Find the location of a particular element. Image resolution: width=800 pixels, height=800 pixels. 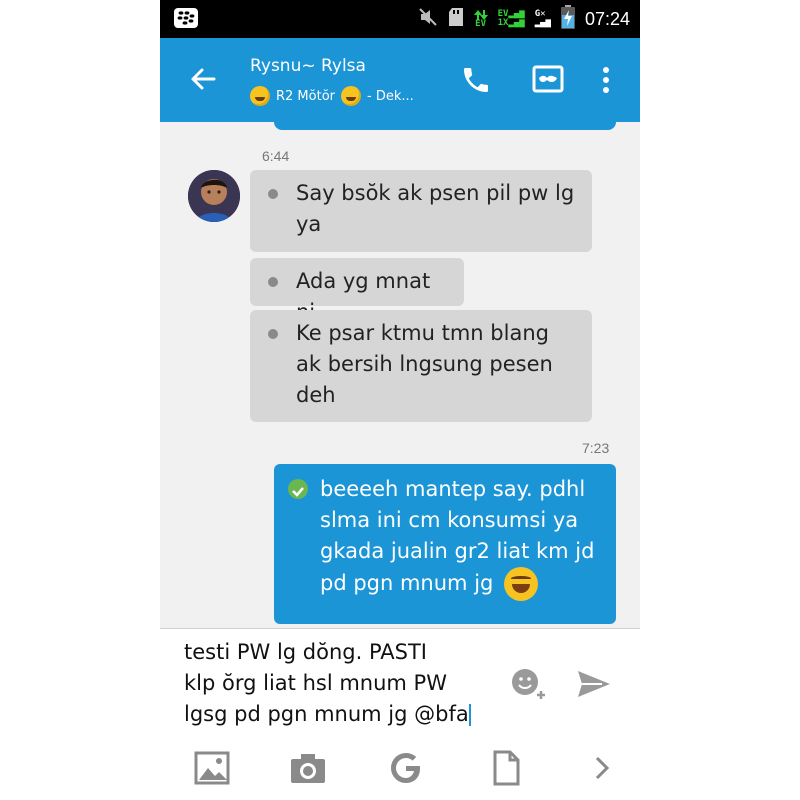

attachment-bar is located at coordinates (400, 769).